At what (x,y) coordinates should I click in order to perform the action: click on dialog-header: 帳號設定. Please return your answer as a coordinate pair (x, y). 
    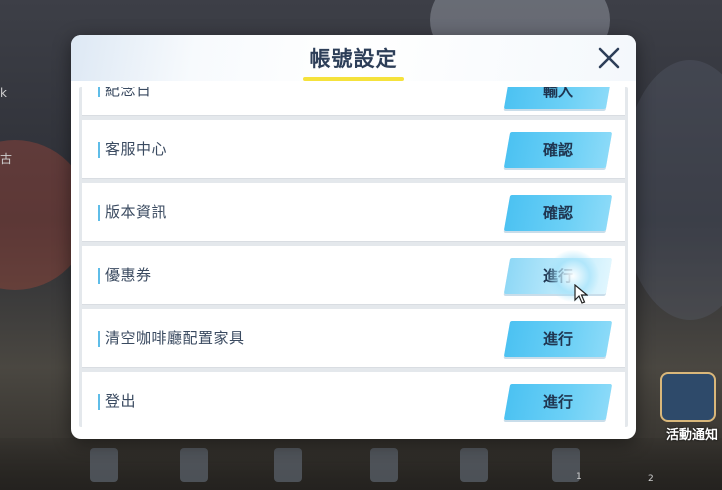
    Looking at the image, I should click on (353, 58).